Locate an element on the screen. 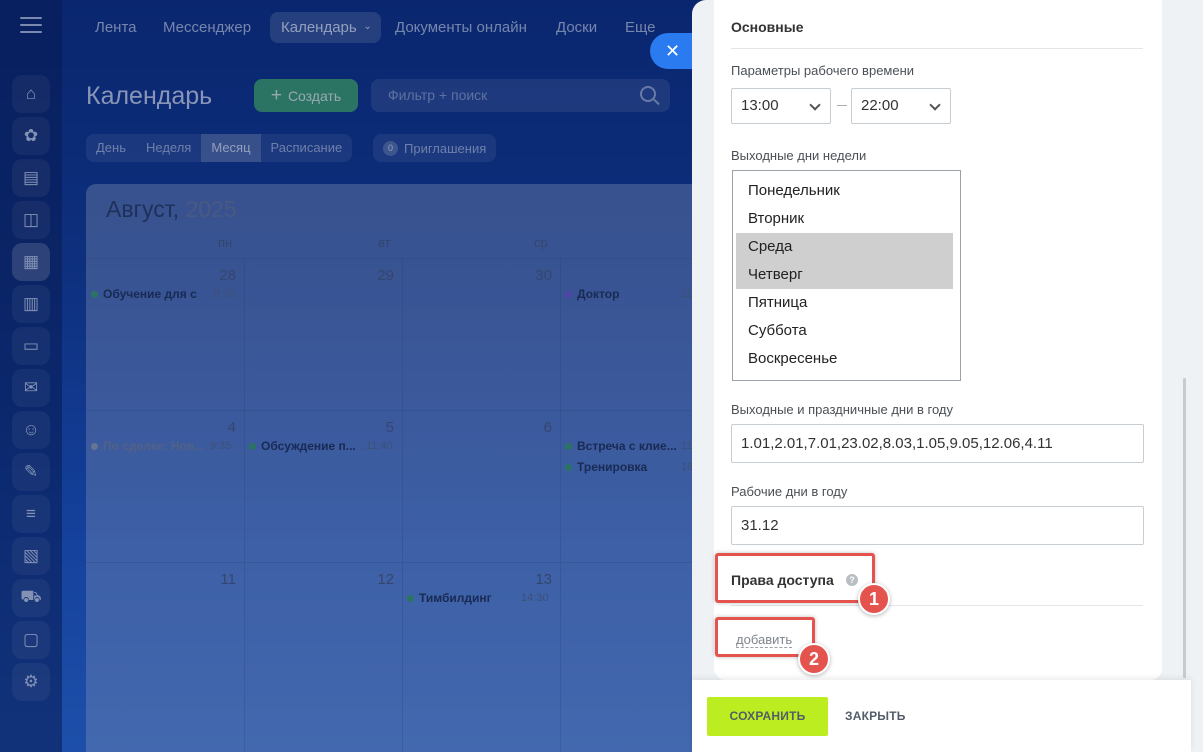  weekday-option-friday: Пятница is located at coordinates (844, 303).